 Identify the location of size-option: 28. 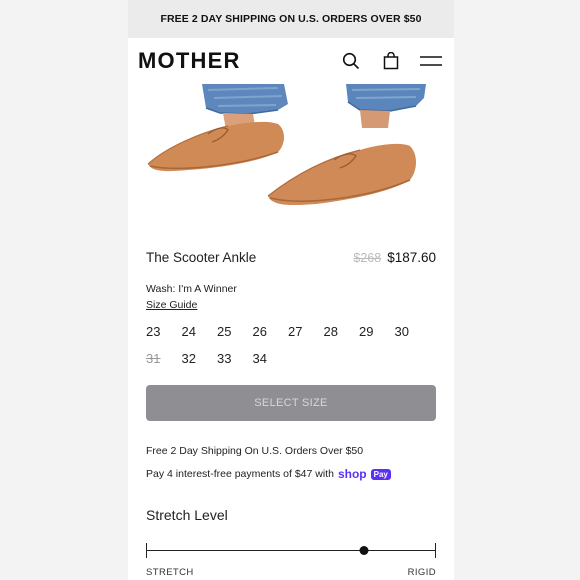
(342, 331).